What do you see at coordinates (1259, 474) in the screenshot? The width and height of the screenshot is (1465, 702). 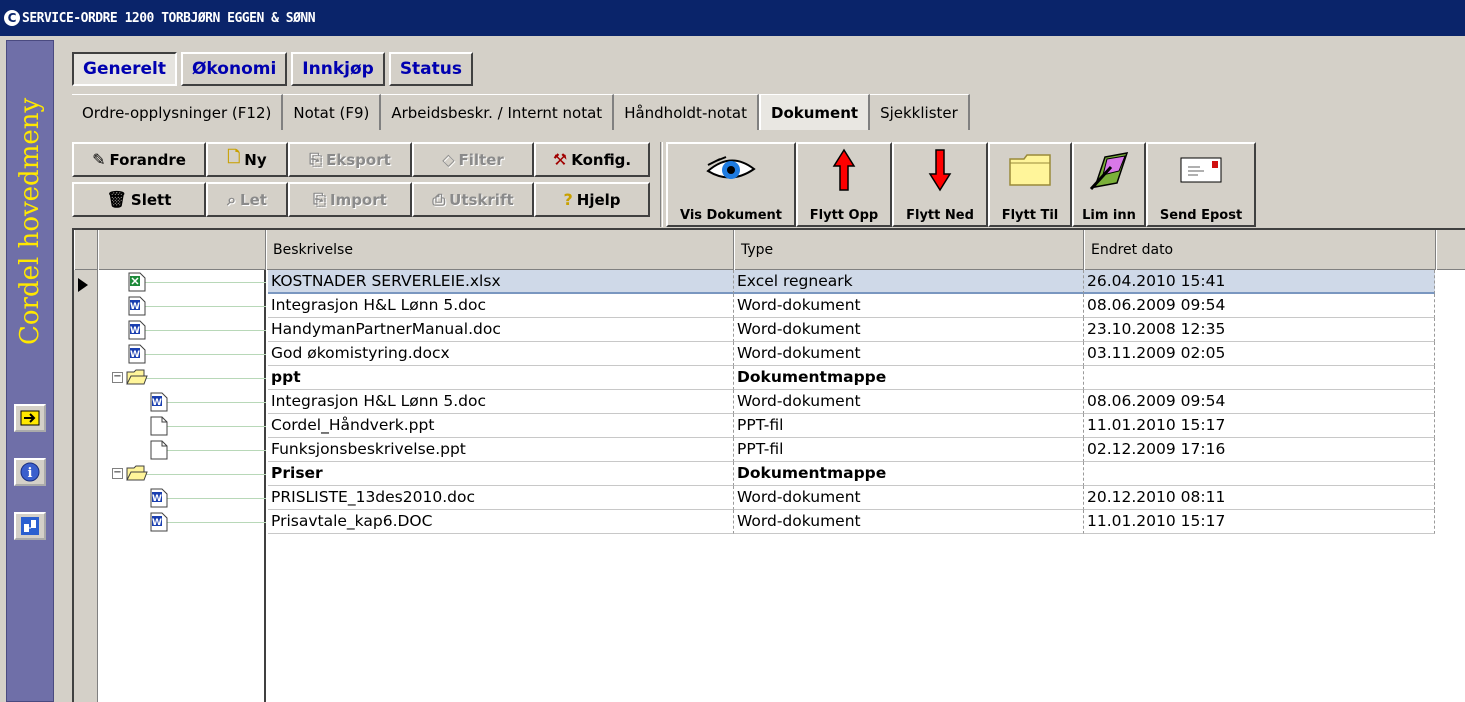 I see `cell-endret-dato` at bounding box center [1259, 474].